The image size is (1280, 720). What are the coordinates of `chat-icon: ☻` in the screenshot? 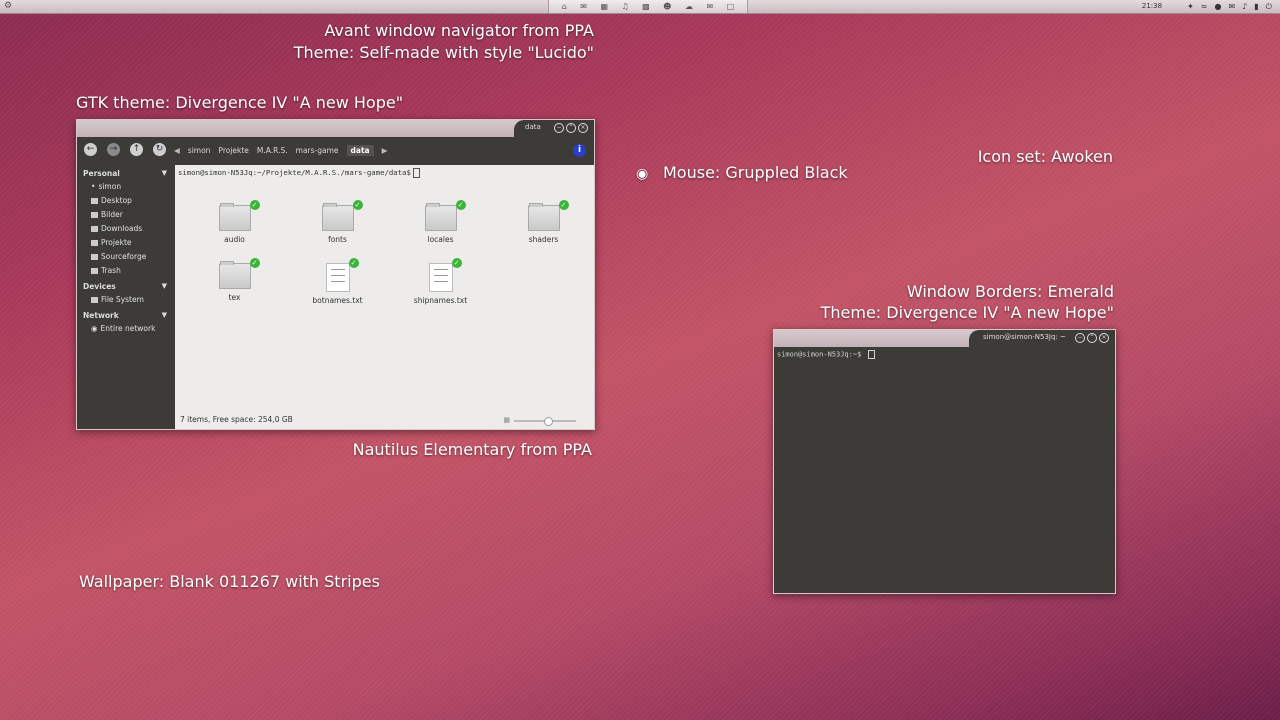 It's located at (667, 6).